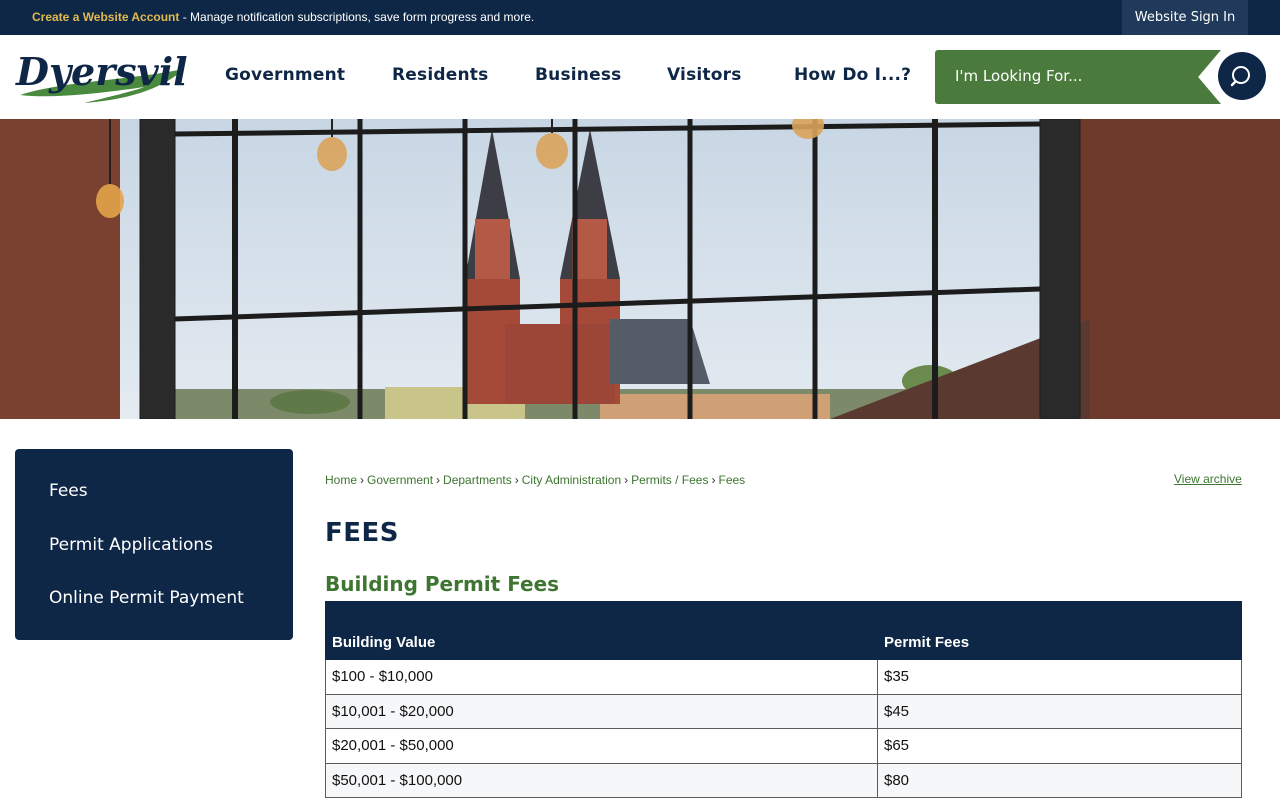  What do you see at coordinates (704, 75) in the screenshot?
I see `nav-visitors: Visitors` at bounding box center [704, 75].